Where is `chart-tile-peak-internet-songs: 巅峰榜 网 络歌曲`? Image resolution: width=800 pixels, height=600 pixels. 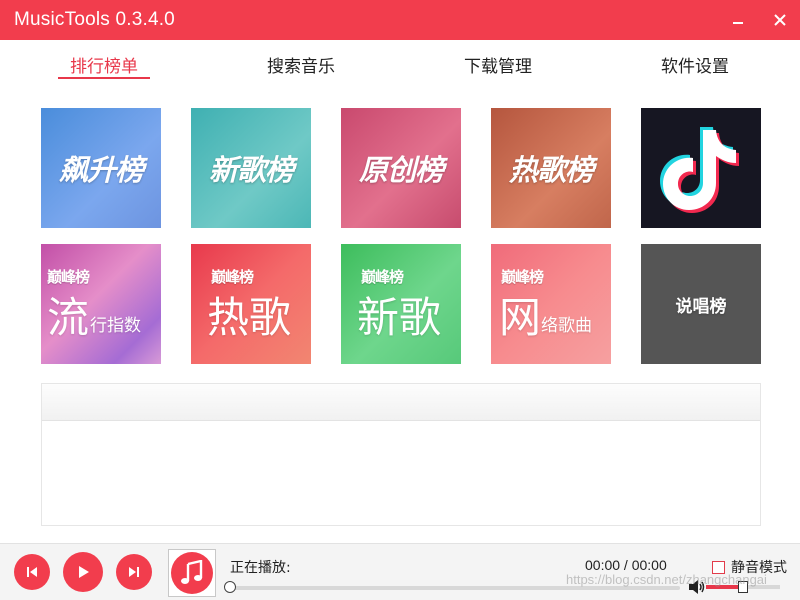 chart-tile-peak-internet-songs: 巅峰榜 网 络歌曲 is located at coordinates (551, 304).